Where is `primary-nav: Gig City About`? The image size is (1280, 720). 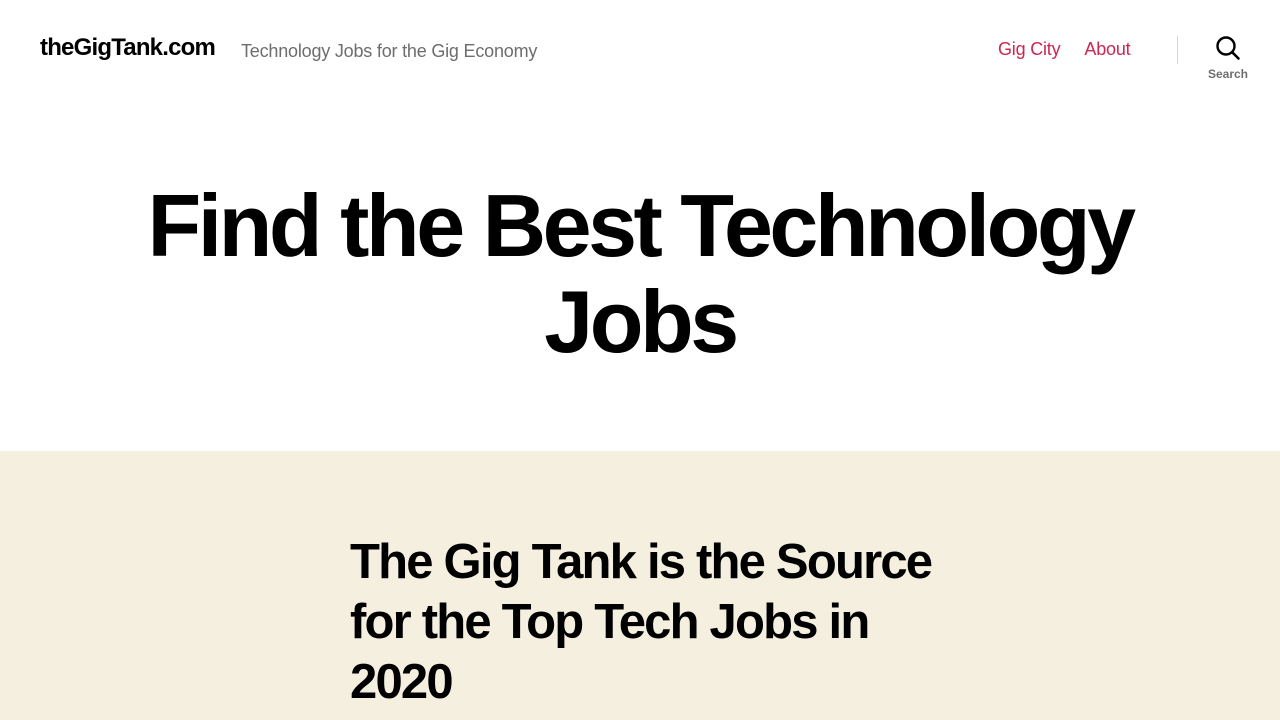 primary-nav: Gig City About is located at coordinates (1064, 49).